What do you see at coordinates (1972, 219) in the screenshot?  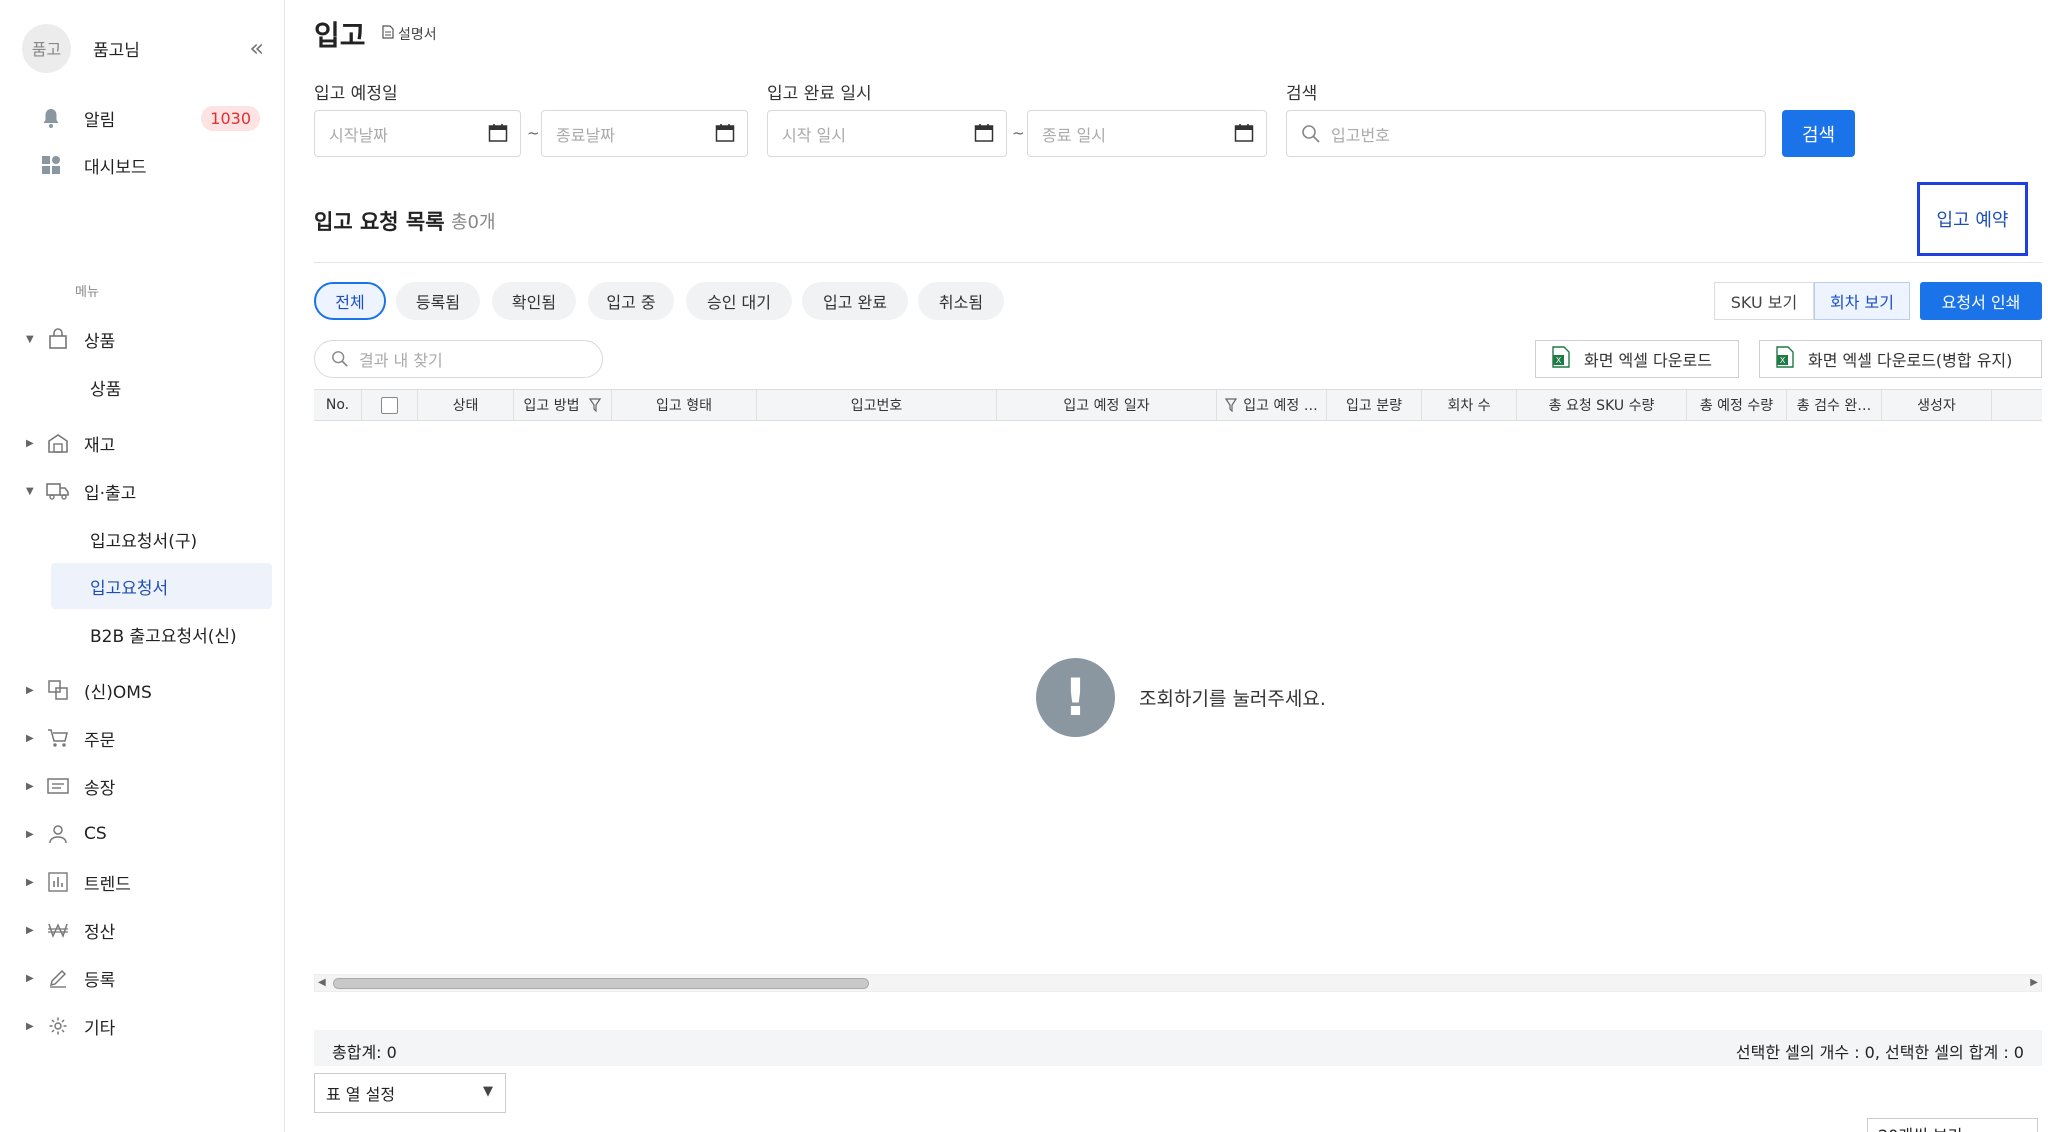 I see `inbound-reserve-button: 입고 예약` at bounding box center [1972, 219].